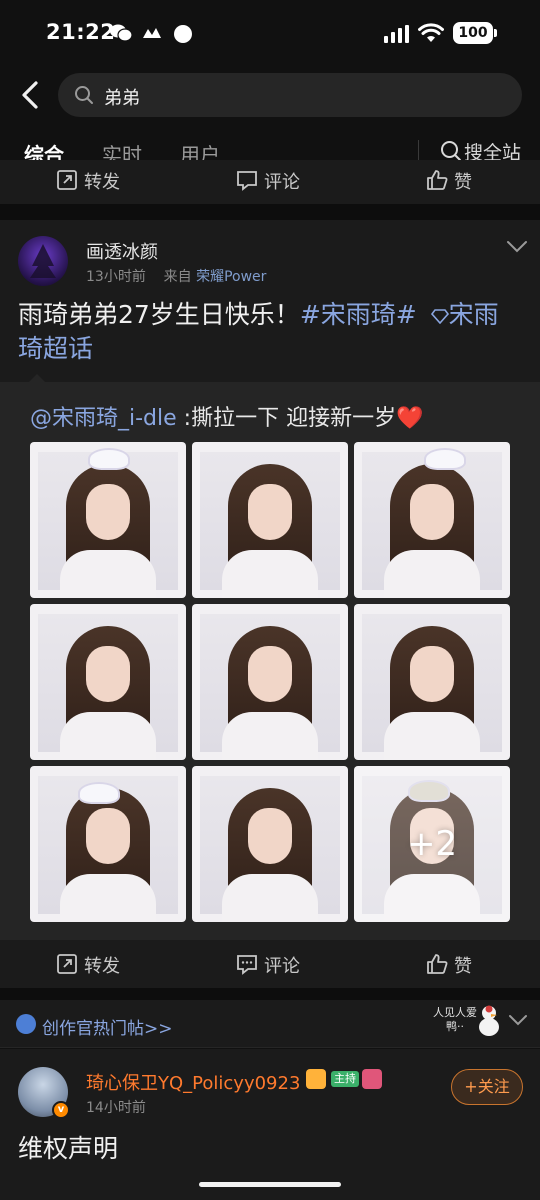 This screenshot has width=540, height=1200. Describe the element at coordinates (316, 1079) in the screenshot. I see `crown-badge-icon` at that location.